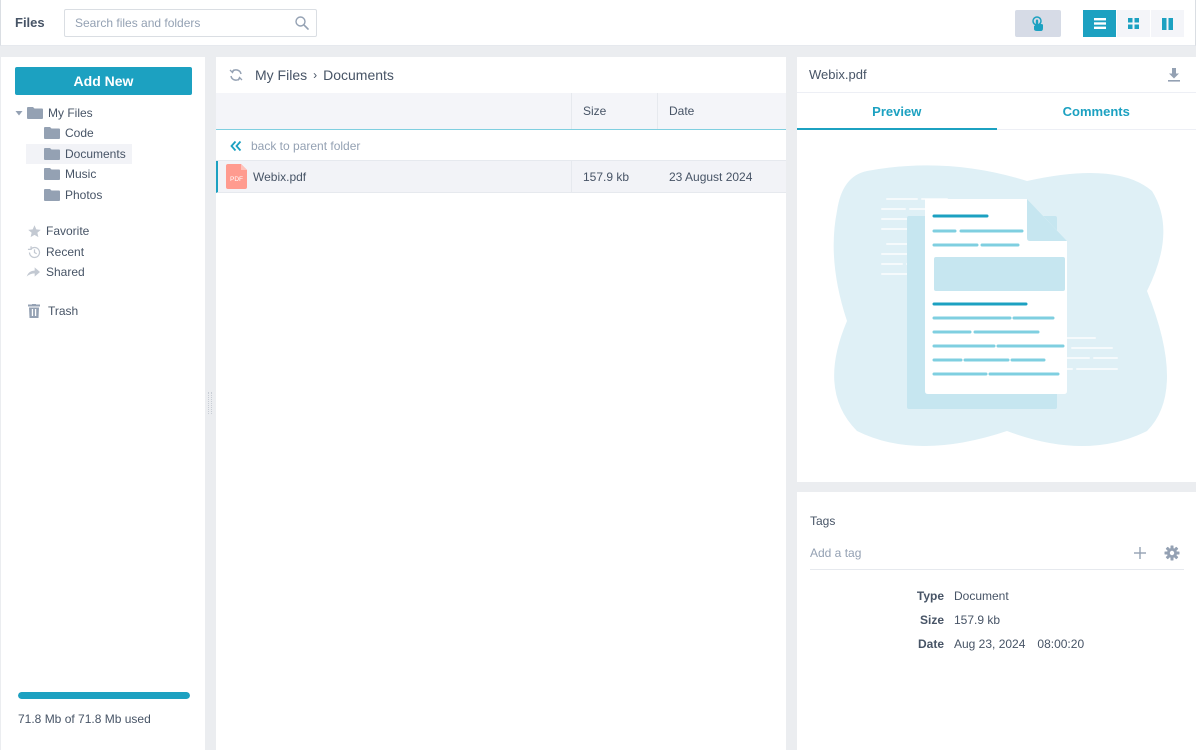  What do you see at coordinates (95, 154) in the screenshot?
I see `tree-item-label: Documents` at bounding box center [95, 154].